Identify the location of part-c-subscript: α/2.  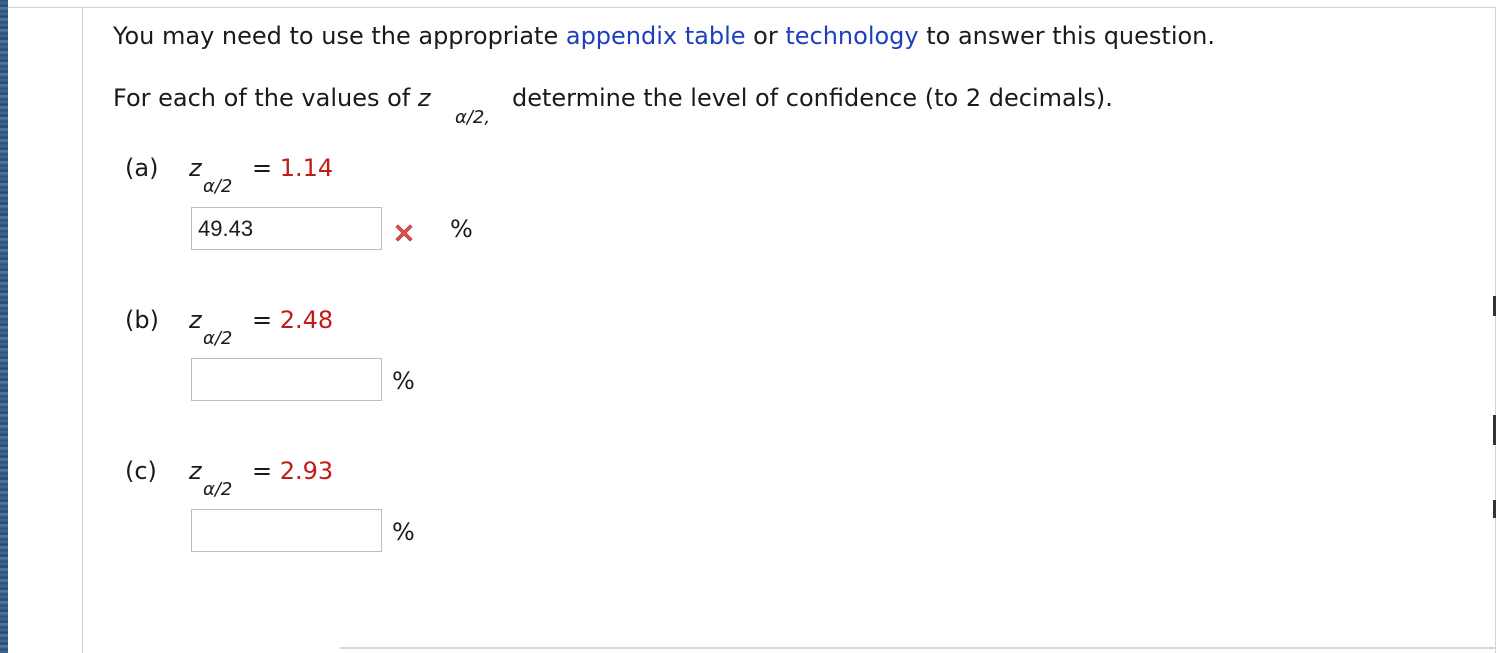
(218, 489).